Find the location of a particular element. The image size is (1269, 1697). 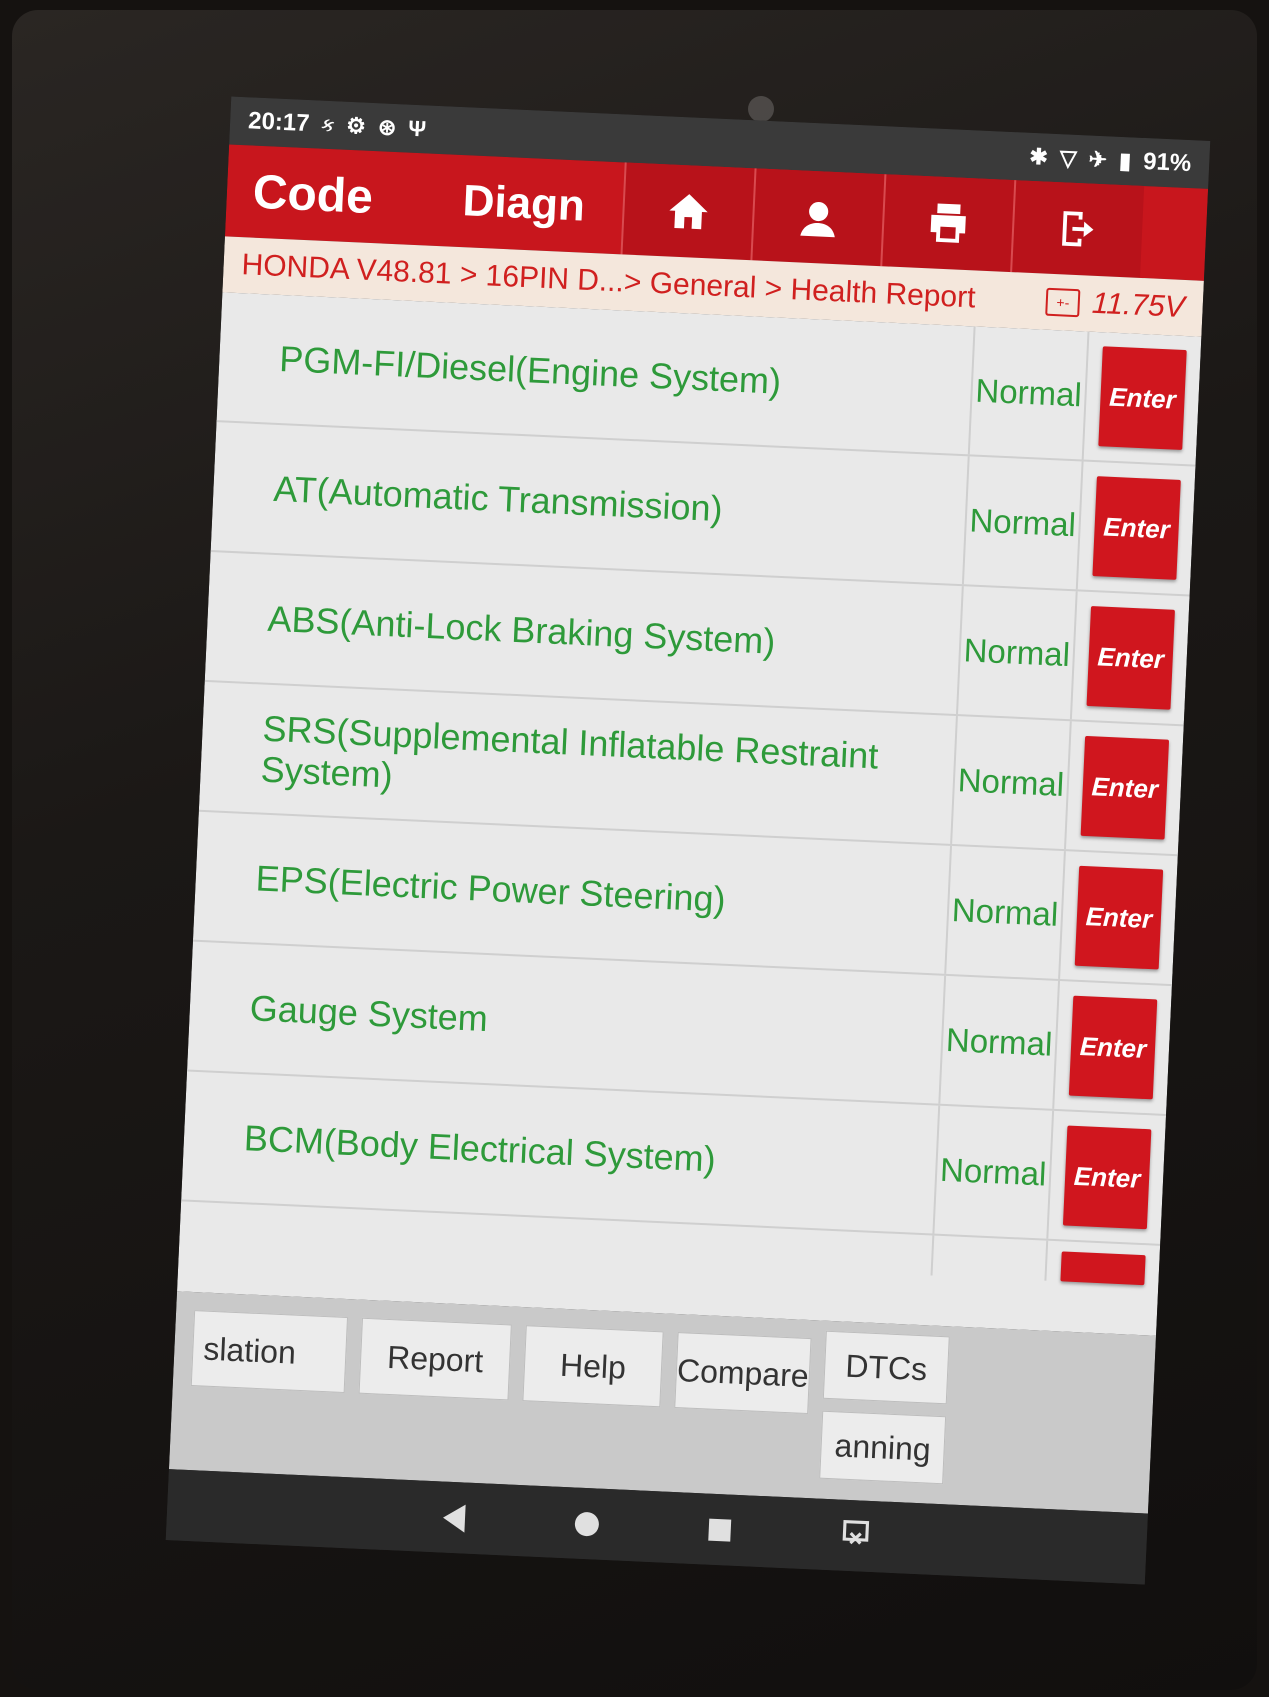

exit-icon is located at coordinates (1078, 229).